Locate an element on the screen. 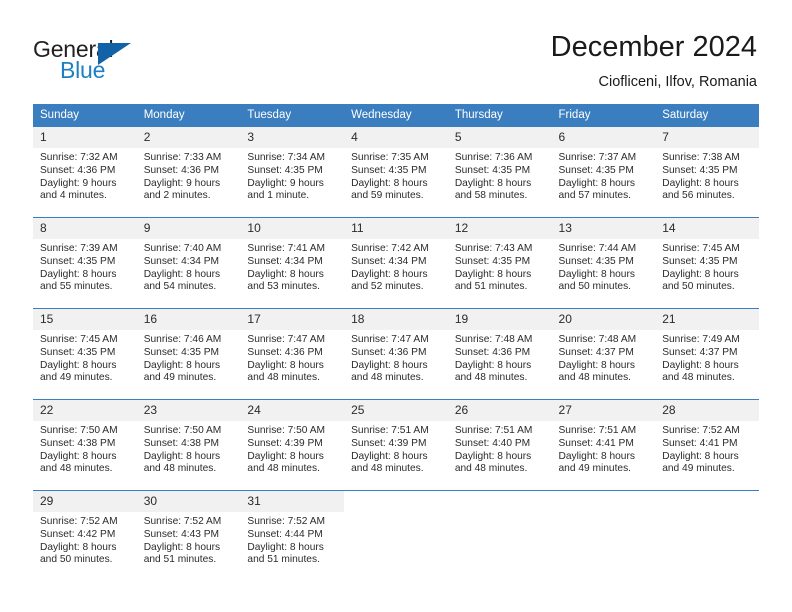 Image resolution: width=792 pixels, height=612 pixels. sunset-text: Sunset: 4:34 PM is located at coordinates (285, 261).